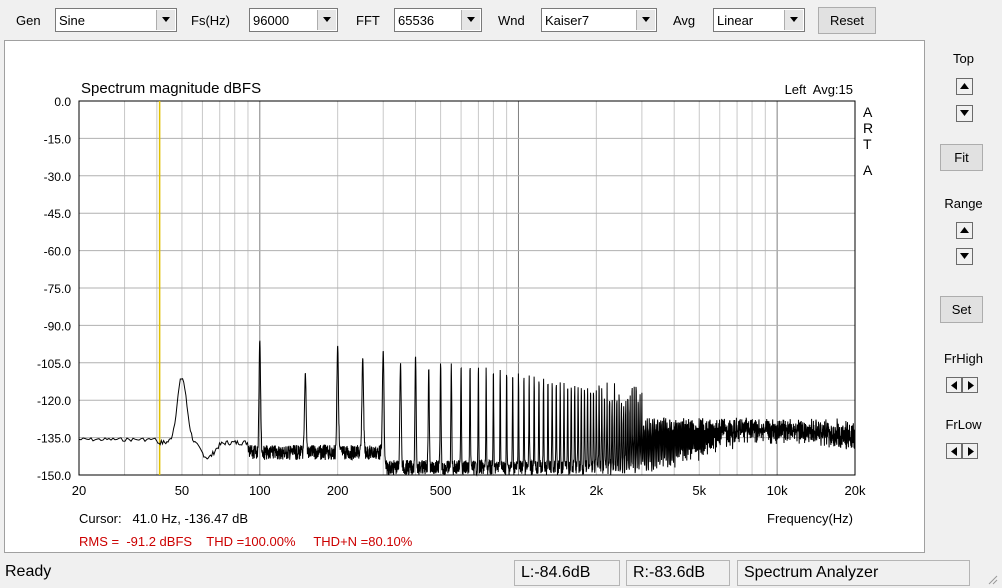 The image size is (1002, 588). Describe the element at coordinates (416, 20) in the screenshot. I see `fft-value: 65536` at that location.